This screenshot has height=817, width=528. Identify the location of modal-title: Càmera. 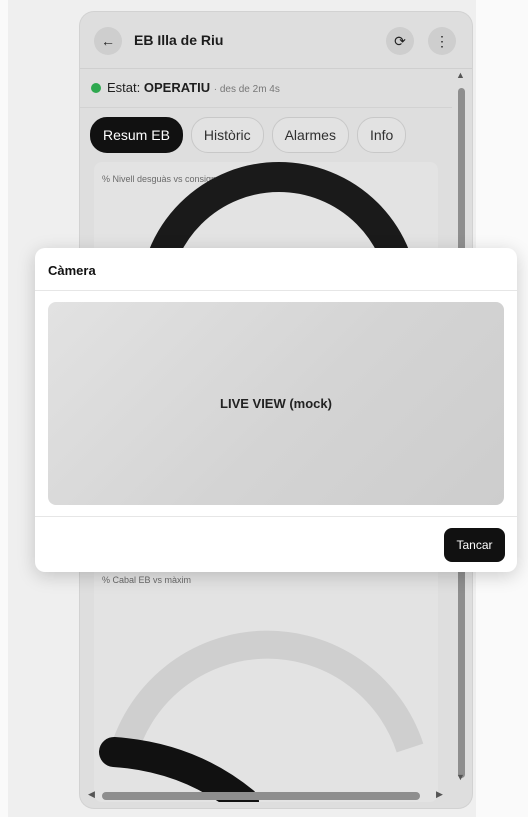
(72, 270).